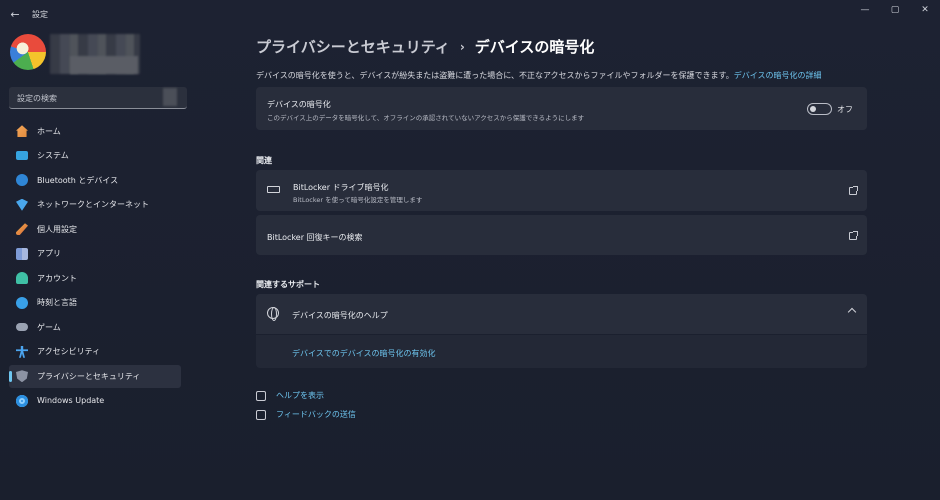 Image resolution: width=940 pixels, height=500 pixels. I want to click on support-heading: 関連するサポート, so click(288, 284).